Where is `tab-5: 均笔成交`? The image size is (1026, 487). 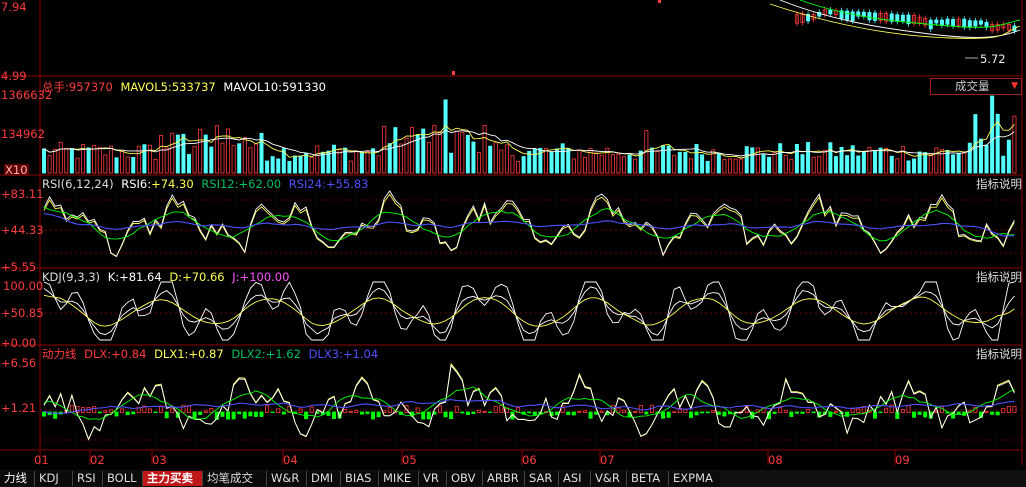
tab-5: 均笔成交 is located at coordinates (234, 478).